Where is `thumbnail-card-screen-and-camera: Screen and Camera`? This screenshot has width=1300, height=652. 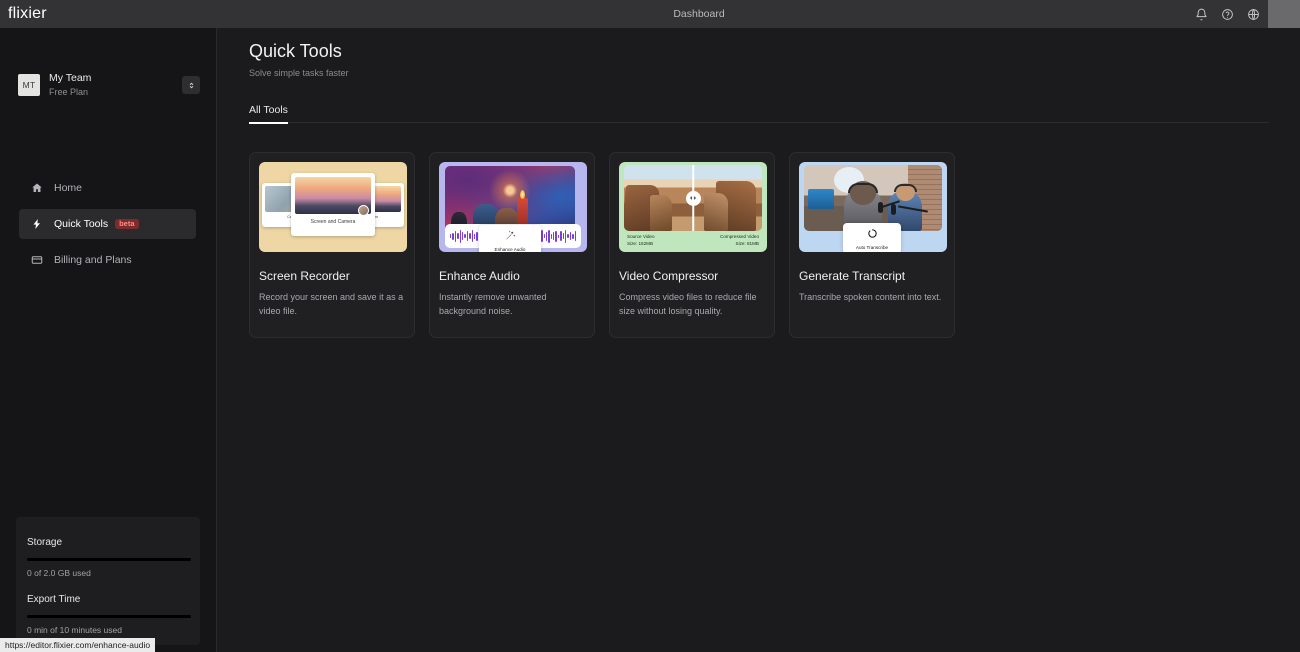 thumbnail-card-screen-and-camera: Screen and Camera is located at coordinates (333, 204).